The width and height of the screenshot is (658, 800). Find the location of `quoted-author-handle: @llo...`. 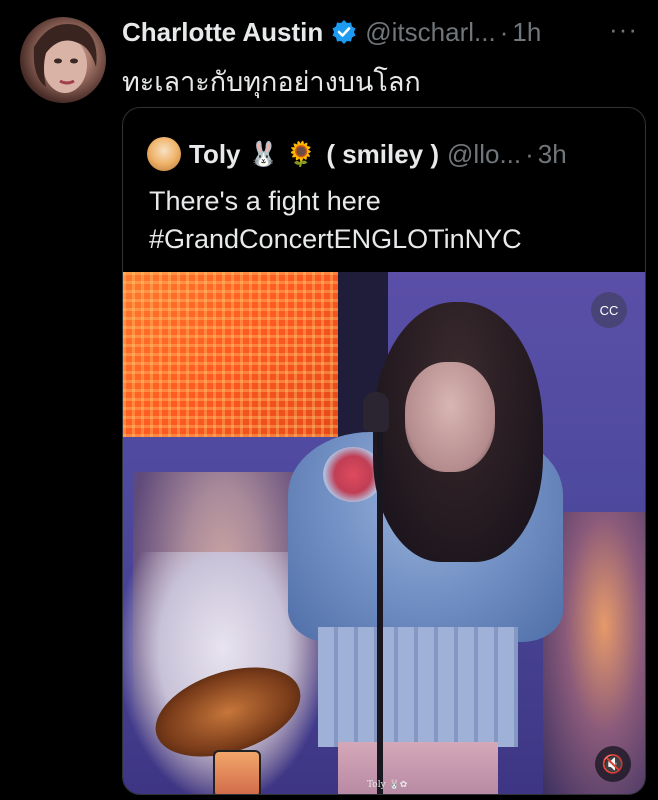

quoted-author-handle: @llo... is located at coordinates (484, 154).